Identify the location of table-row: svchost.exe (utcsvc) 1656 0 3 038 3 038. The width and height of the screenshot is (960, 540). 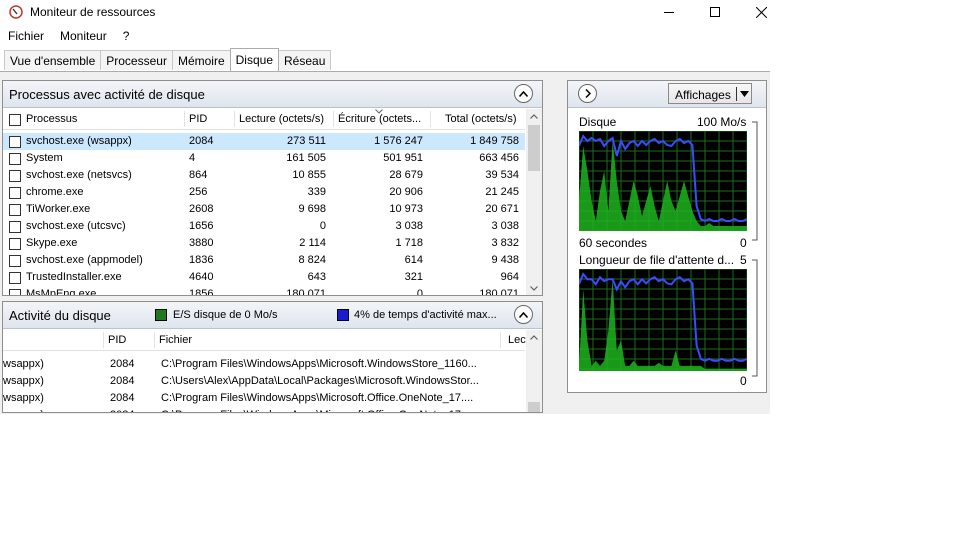
(264, 226).